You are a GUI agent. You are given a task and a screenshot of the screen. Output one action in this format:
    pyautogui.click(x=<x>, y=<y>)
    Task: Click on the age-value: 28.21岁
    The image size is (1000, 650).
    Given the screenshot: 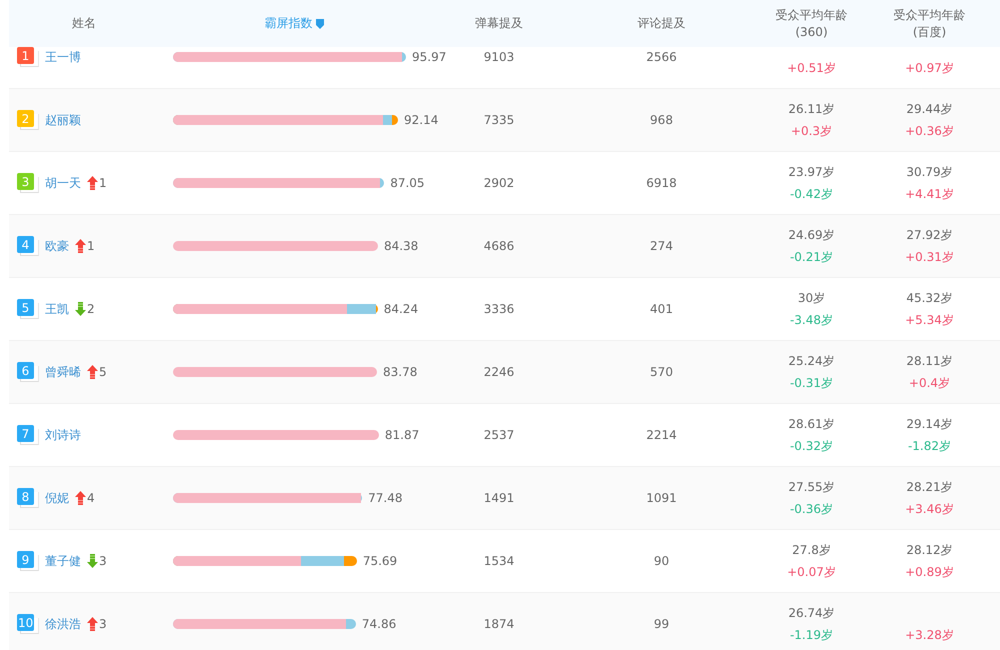 What is the action you would take?
    pyautogui.click(x=929, y=487)
    